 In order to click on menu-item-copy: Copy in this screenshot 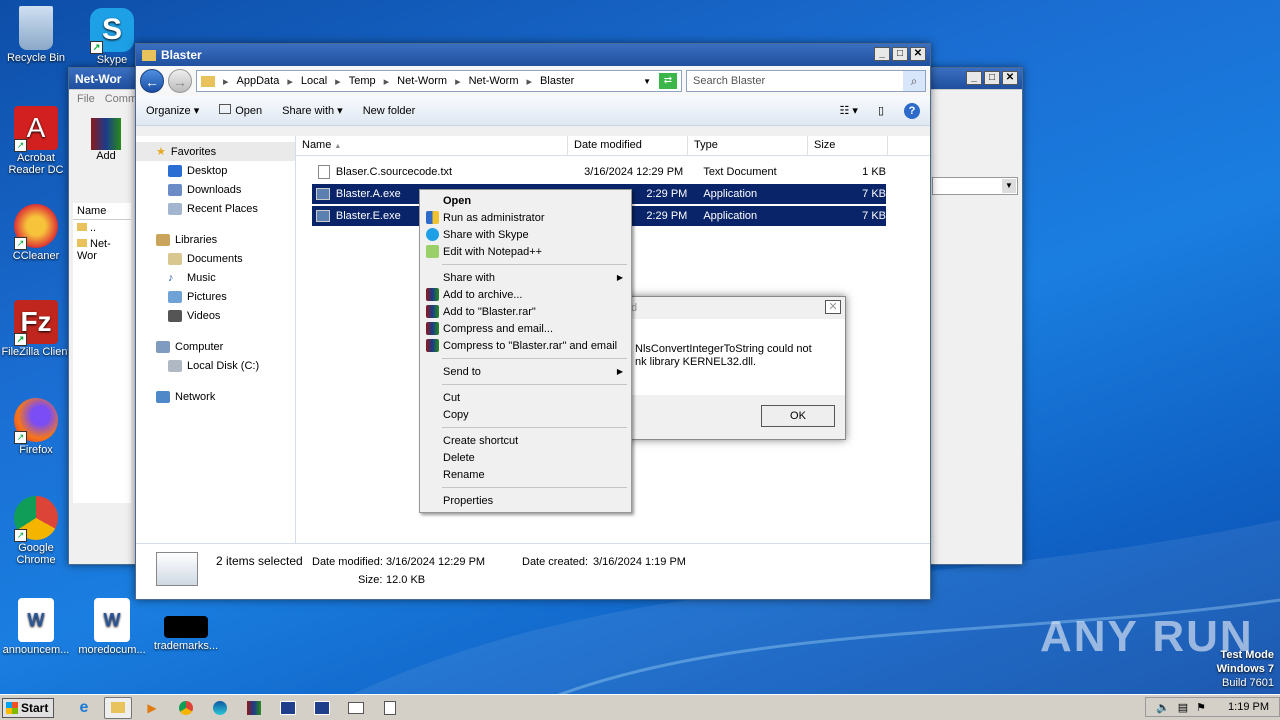, I will do `click(525, 414)`.